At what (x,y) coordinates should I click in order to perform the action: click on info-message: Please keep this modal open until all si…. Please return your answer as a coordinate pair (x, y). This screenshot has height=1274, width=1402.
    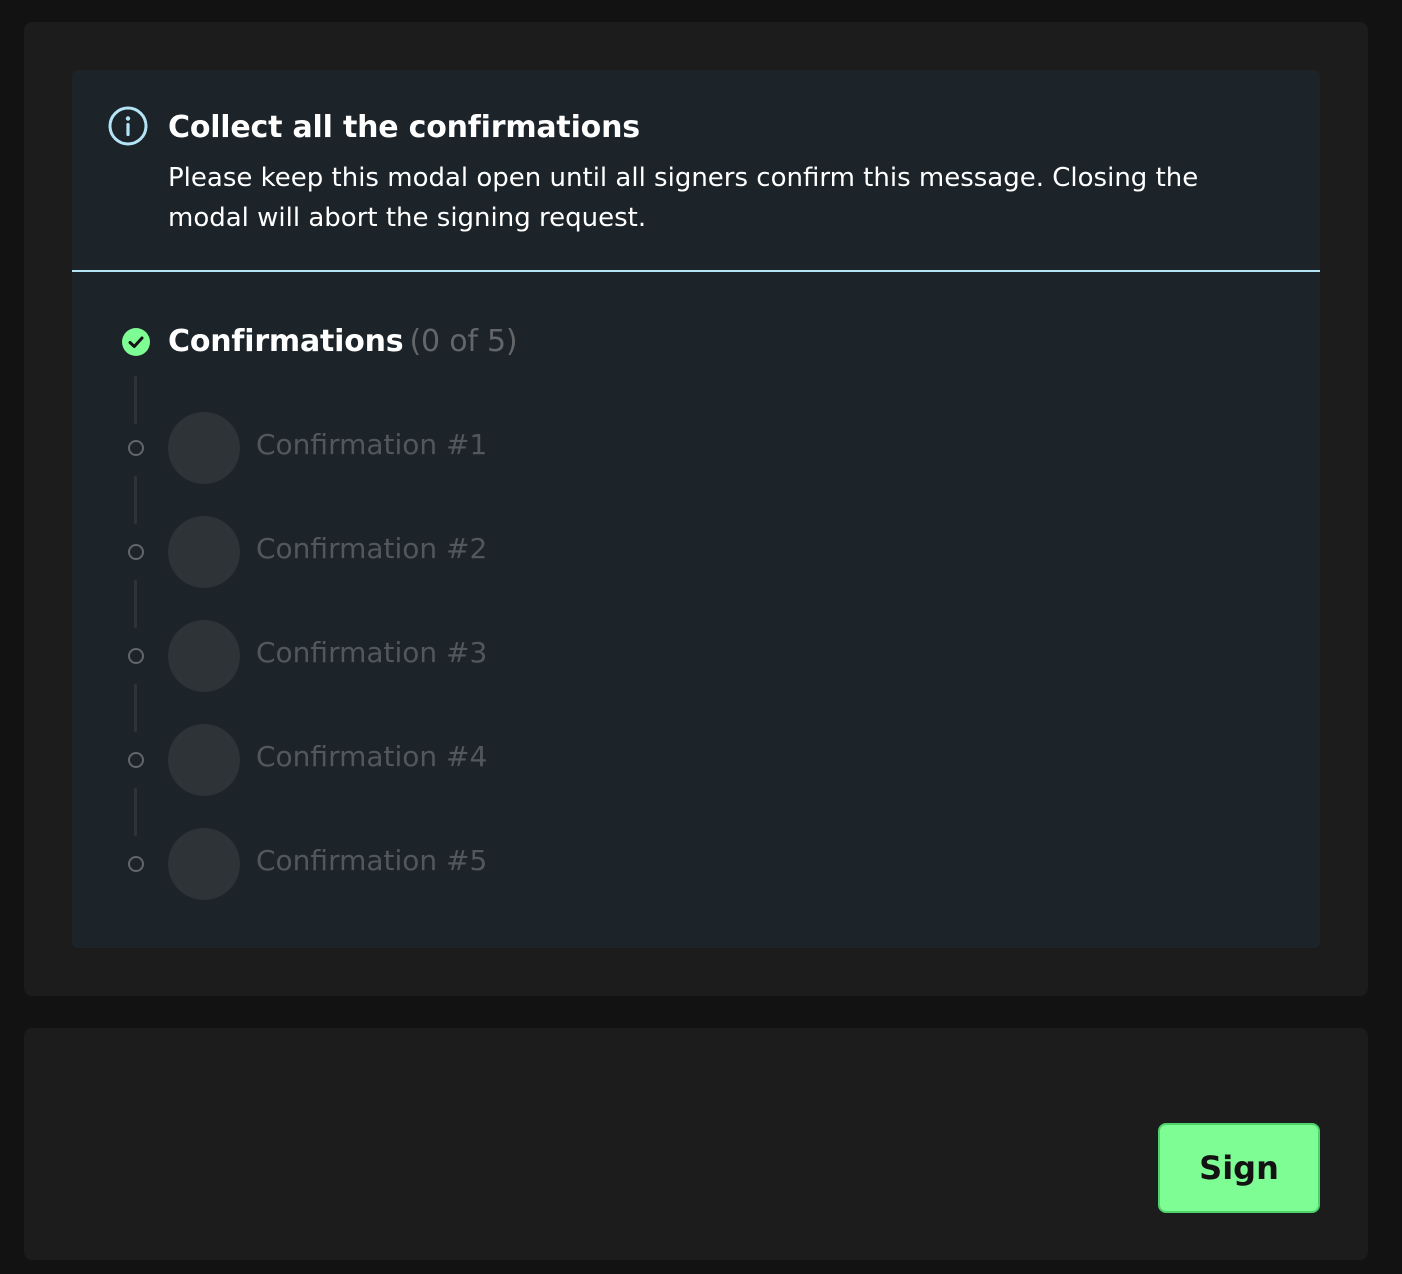
    Looking at the image, I should click on (683, 198).